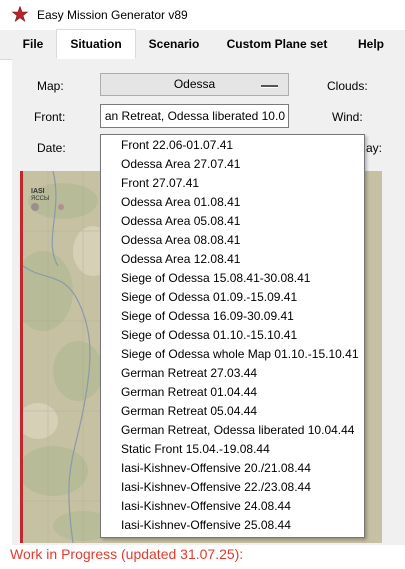 This screenshot has height=569, width=405. I want to click on list-item: Front 22.06-01.07.41, so click(232, 145).